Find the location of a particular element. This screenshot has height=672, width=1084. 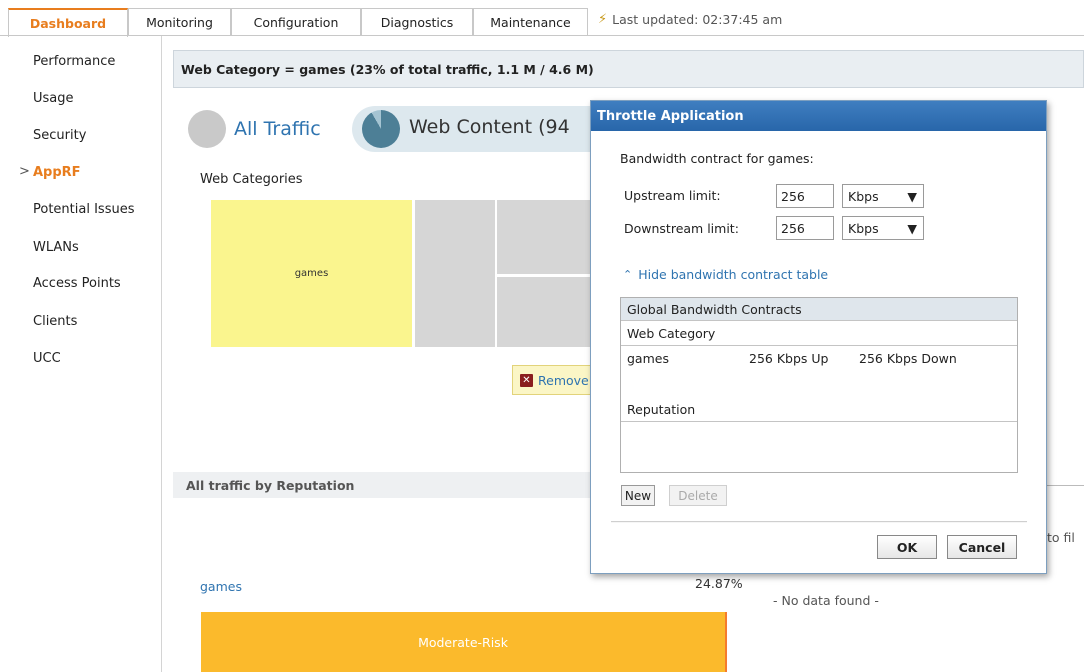

all-traffic-circle-icon is located at coordinates (207, 129).